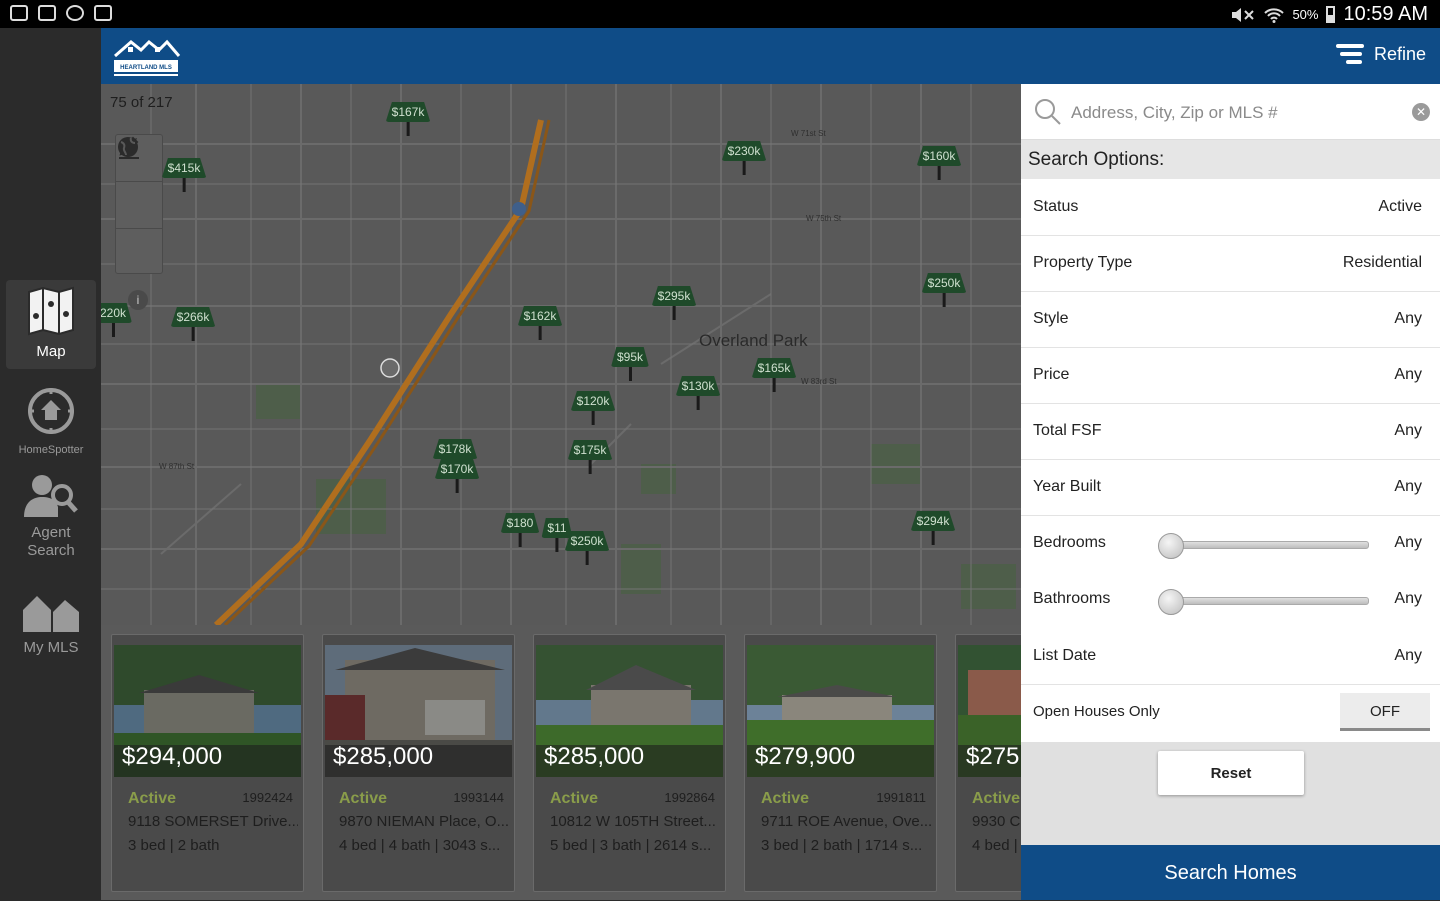  Describe the element at coordinates (1263, 546) in the screenshot. I see `bedrooms-slider` at that location.